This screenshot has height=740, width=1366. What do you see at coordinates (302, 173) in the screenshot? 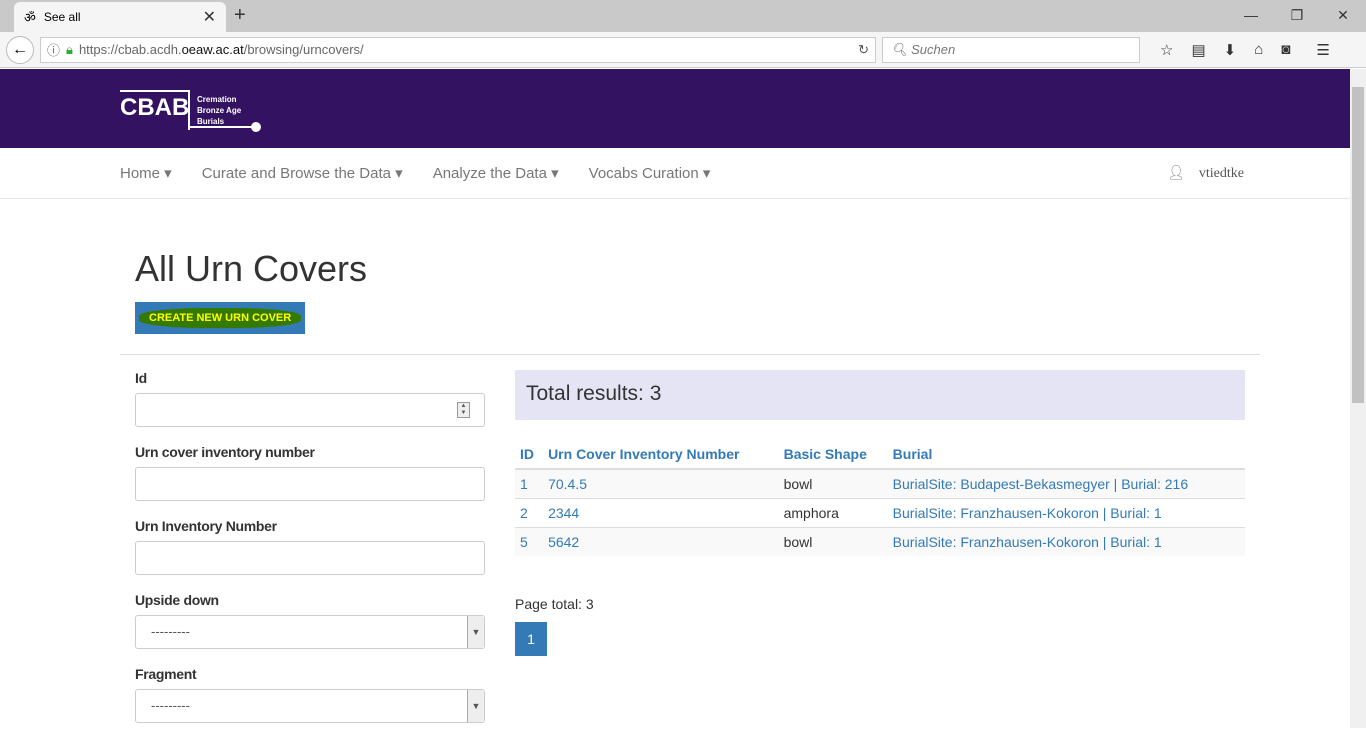
I see `menu-curate-browse: Curate and Browse the Data ▾` at bounding box center [302, 173].